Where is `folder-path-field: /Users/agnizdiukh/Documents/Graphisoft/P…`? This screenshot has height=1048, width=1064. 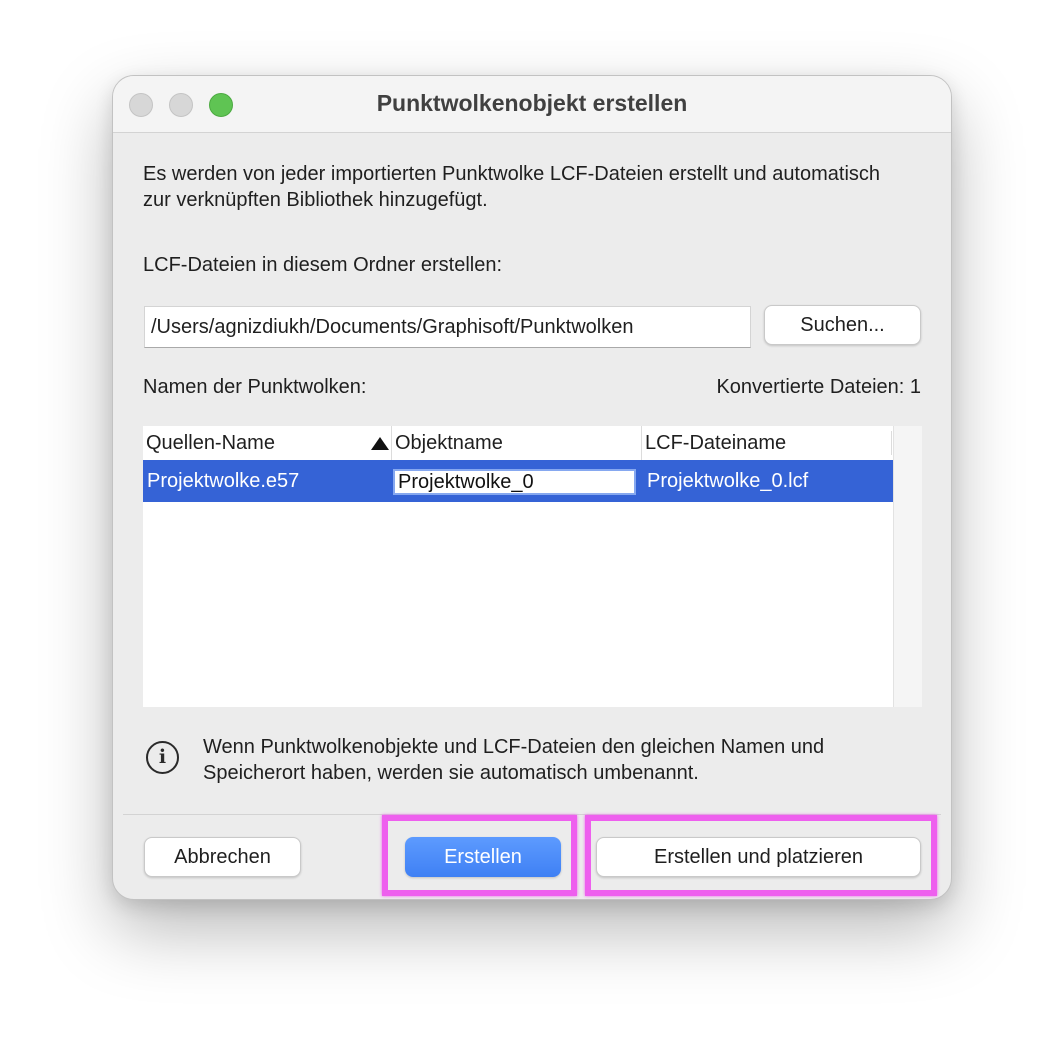 folder-path-field: /Users/agnizdiukh/Documents/Graphisoft/P… is located at coordinates (447, 327).